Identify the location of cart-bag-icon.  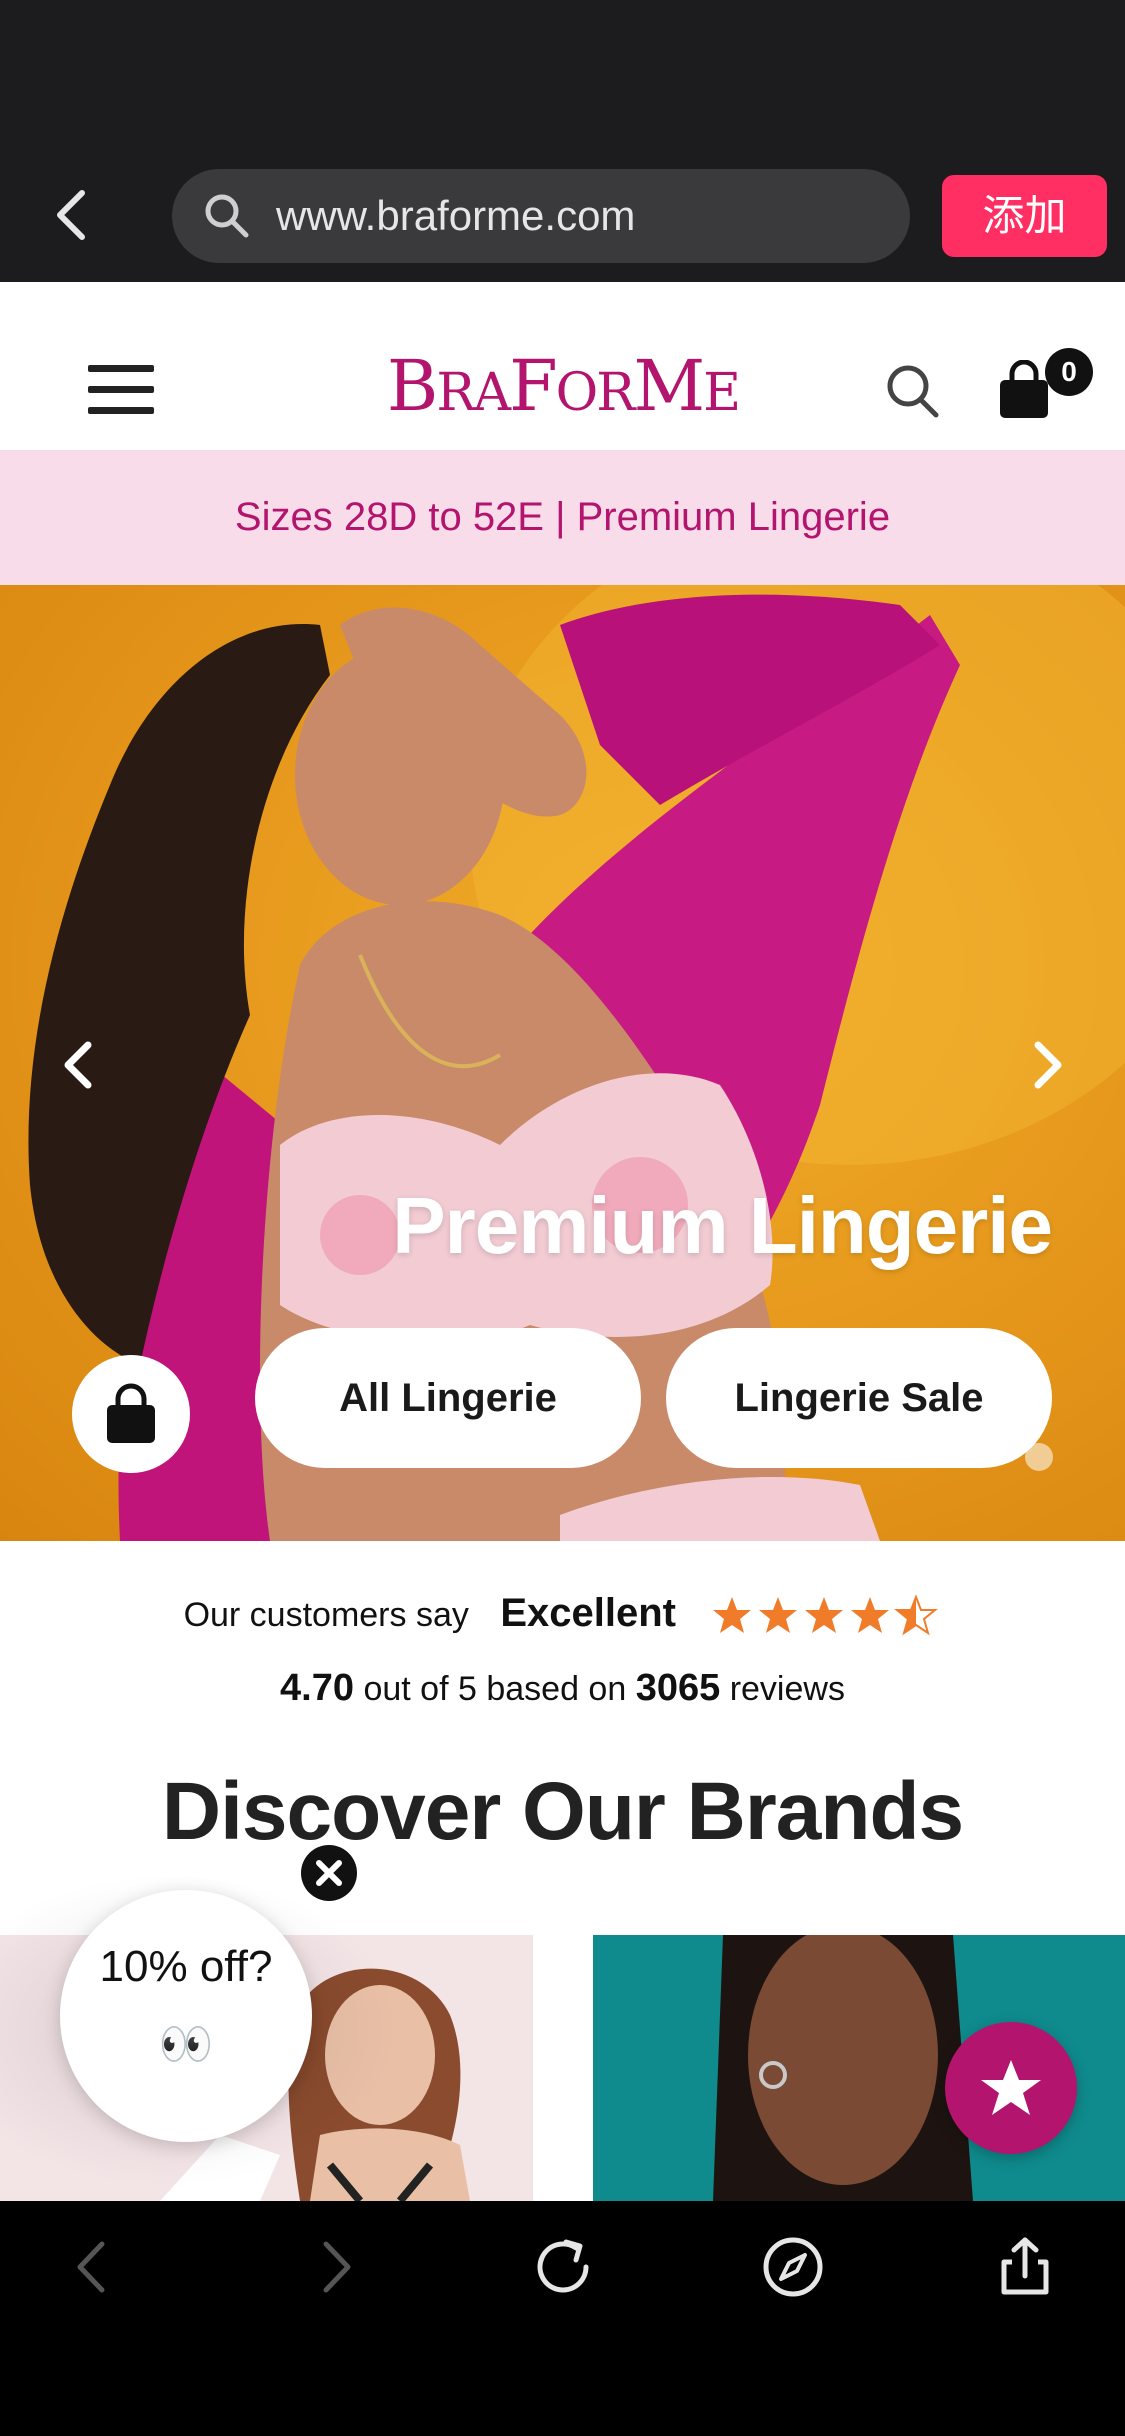
(1024, 390).